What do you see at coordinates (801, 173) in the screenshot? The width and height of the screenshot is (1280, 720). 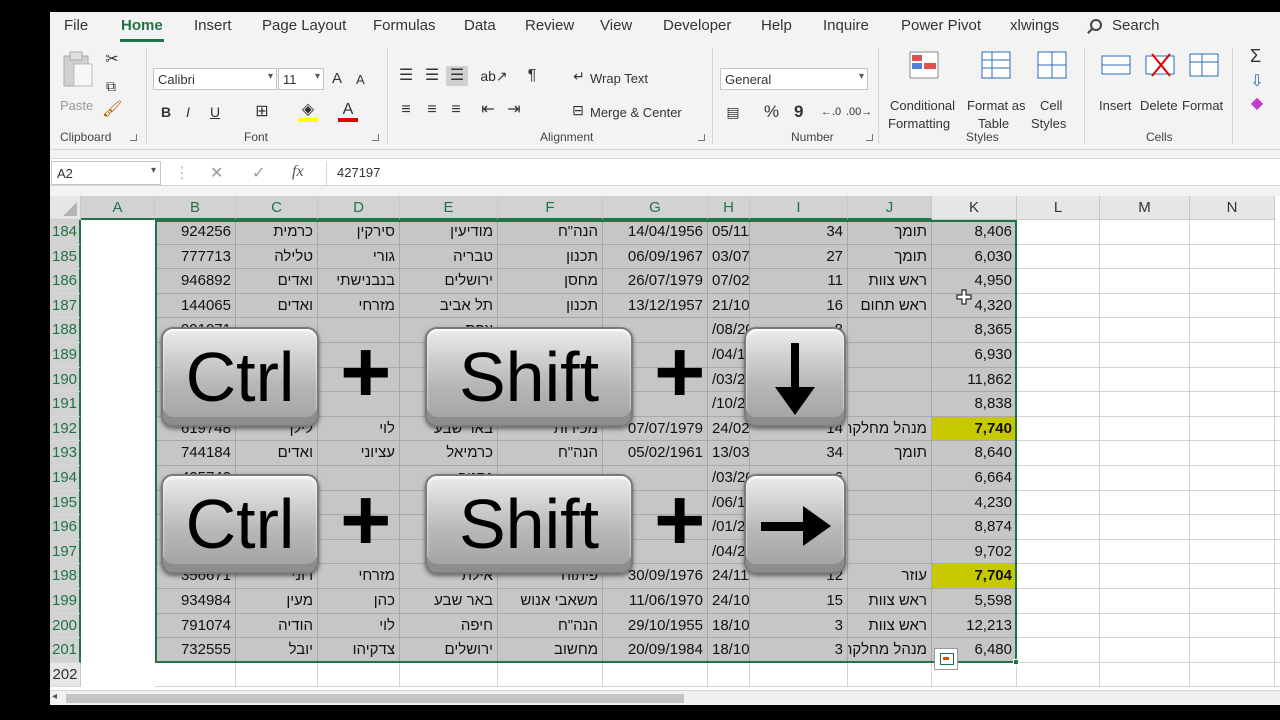 I see `formula-input: 427197` at bounding box center [801, 173].